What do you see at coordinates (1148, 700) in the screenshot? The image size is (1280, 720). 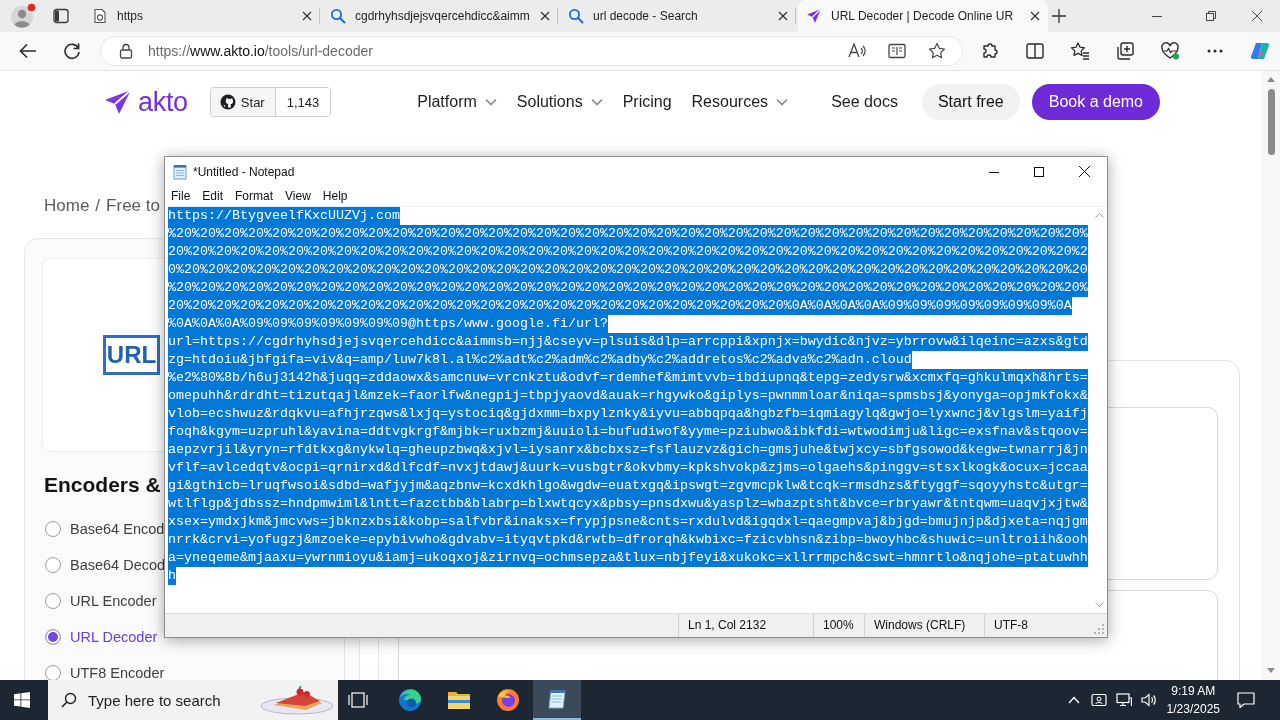 I see `speaker-icon` at bounding box center [1148, 700].